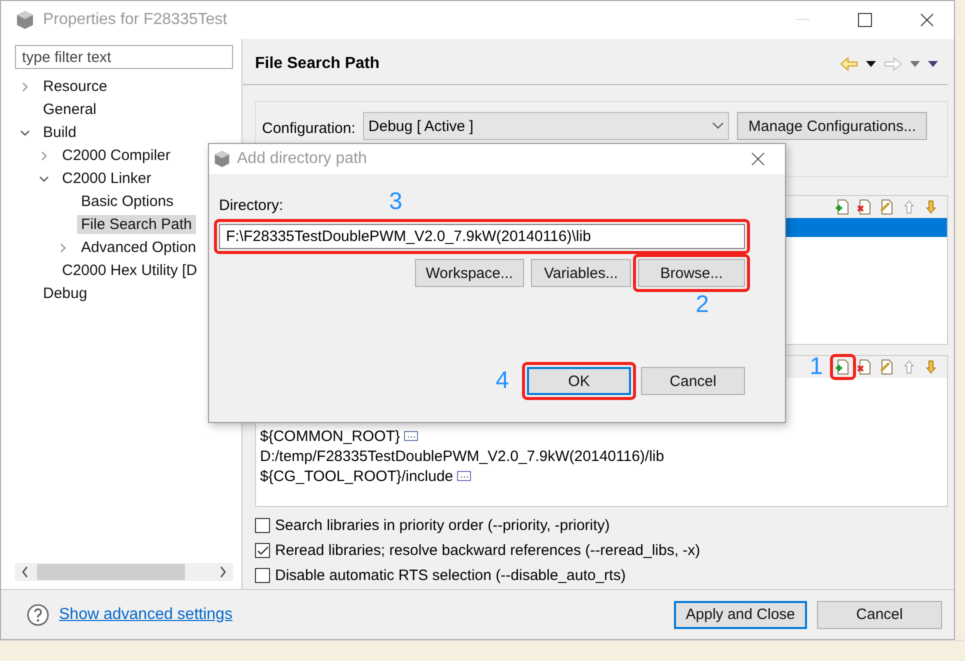 Image resolution: width=965 pixels, height=661 pixels. Describe the element at coordinates (579, 381) in the screenshot. I see `ok-button: OK` at that location.